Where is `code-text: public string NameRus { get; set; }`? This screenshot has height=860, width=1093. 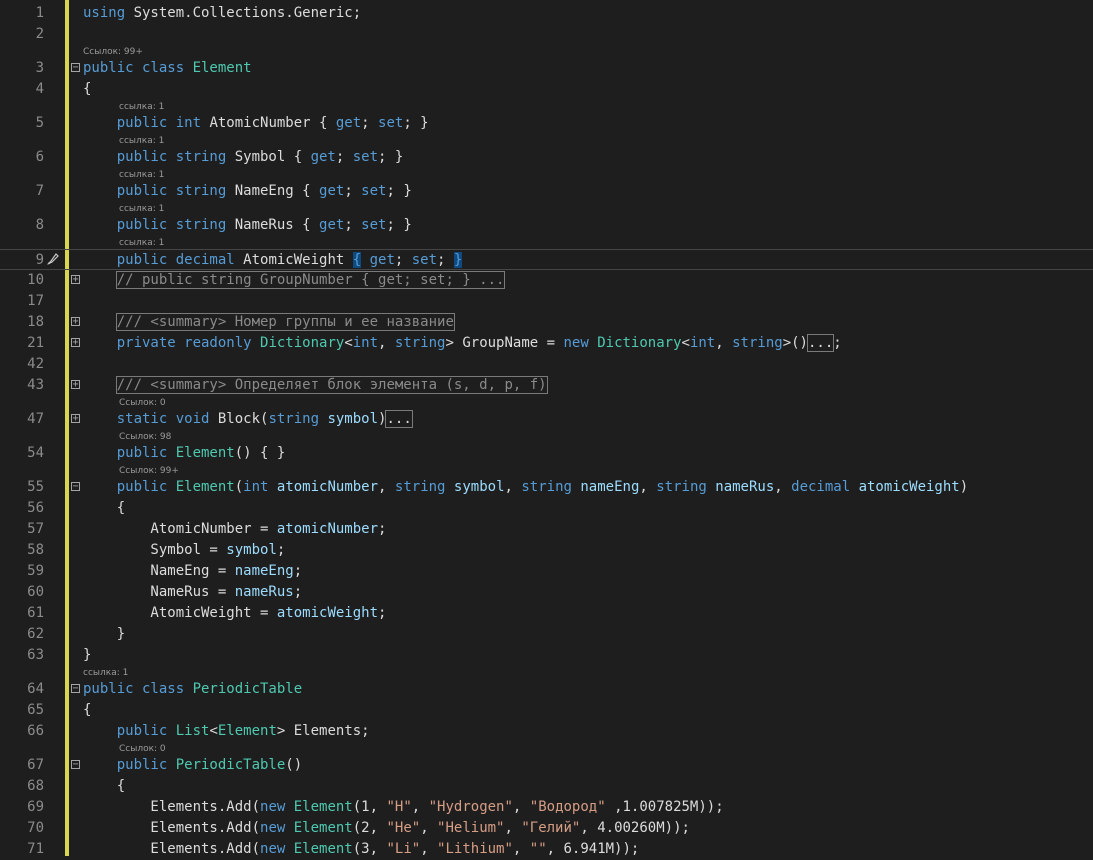
code-text: public string NameRus { get; set; } is located at coordinates (247, 225).